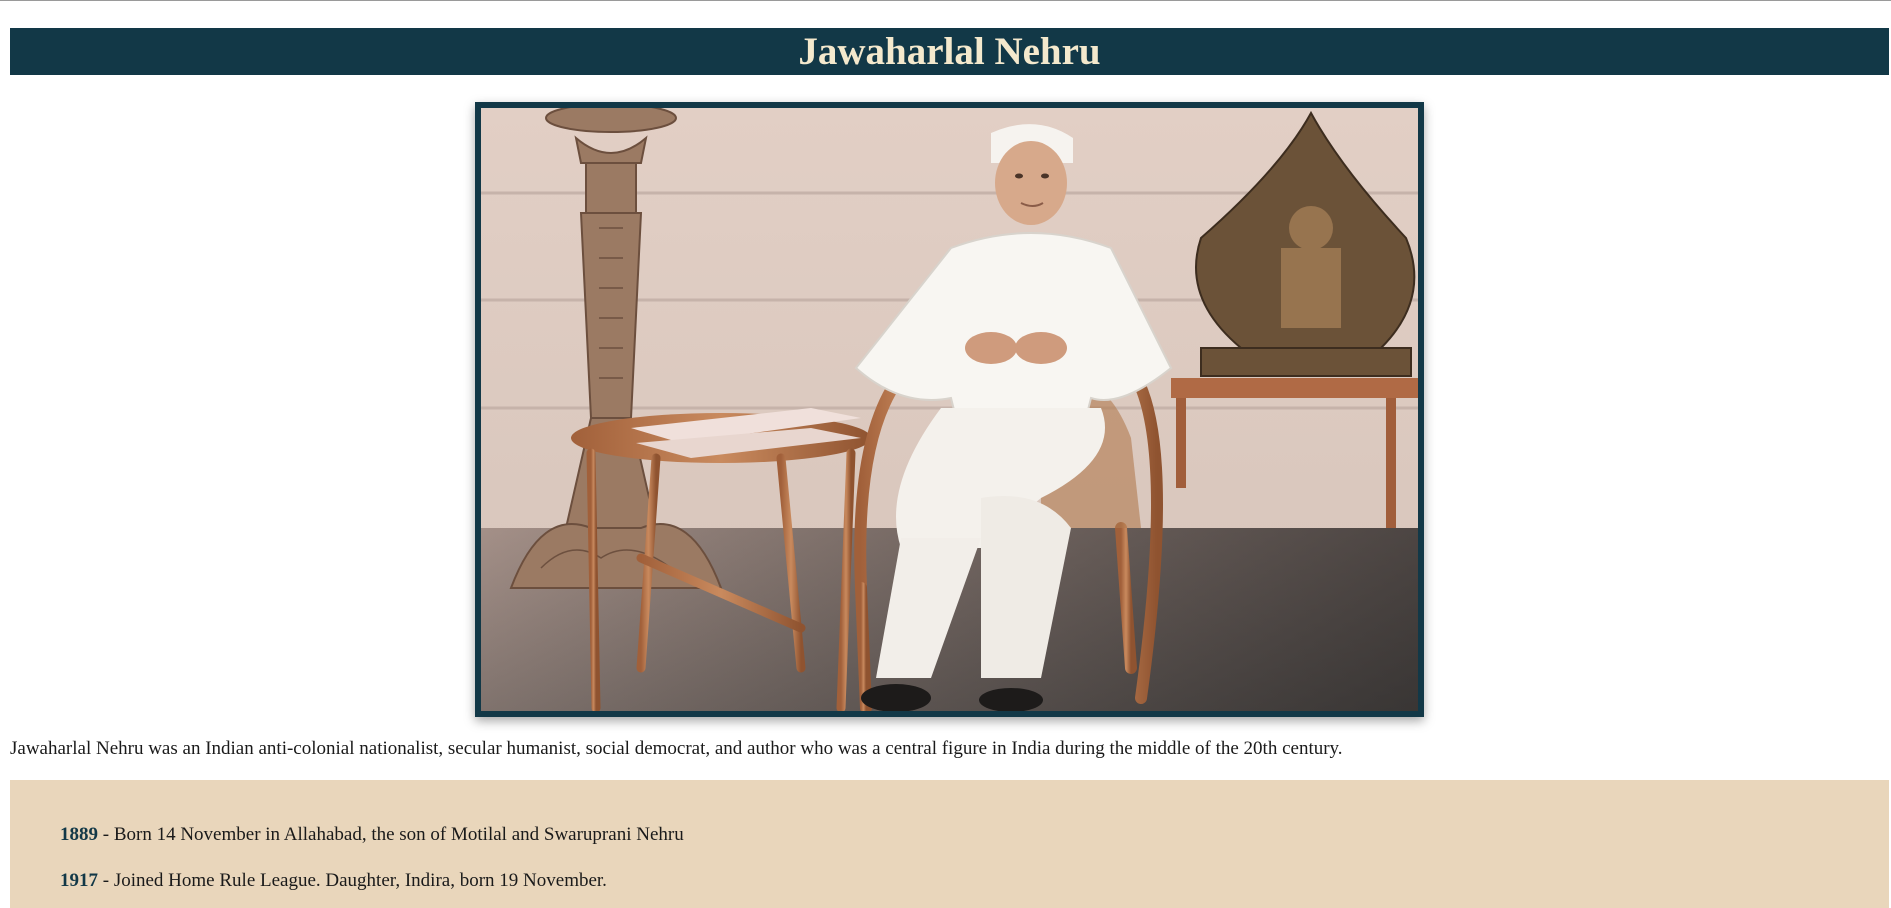 The width and height of the screenshot is (1891, 908). I want to click on page-title: Jawaharlal Nehru, so click(949, 51).